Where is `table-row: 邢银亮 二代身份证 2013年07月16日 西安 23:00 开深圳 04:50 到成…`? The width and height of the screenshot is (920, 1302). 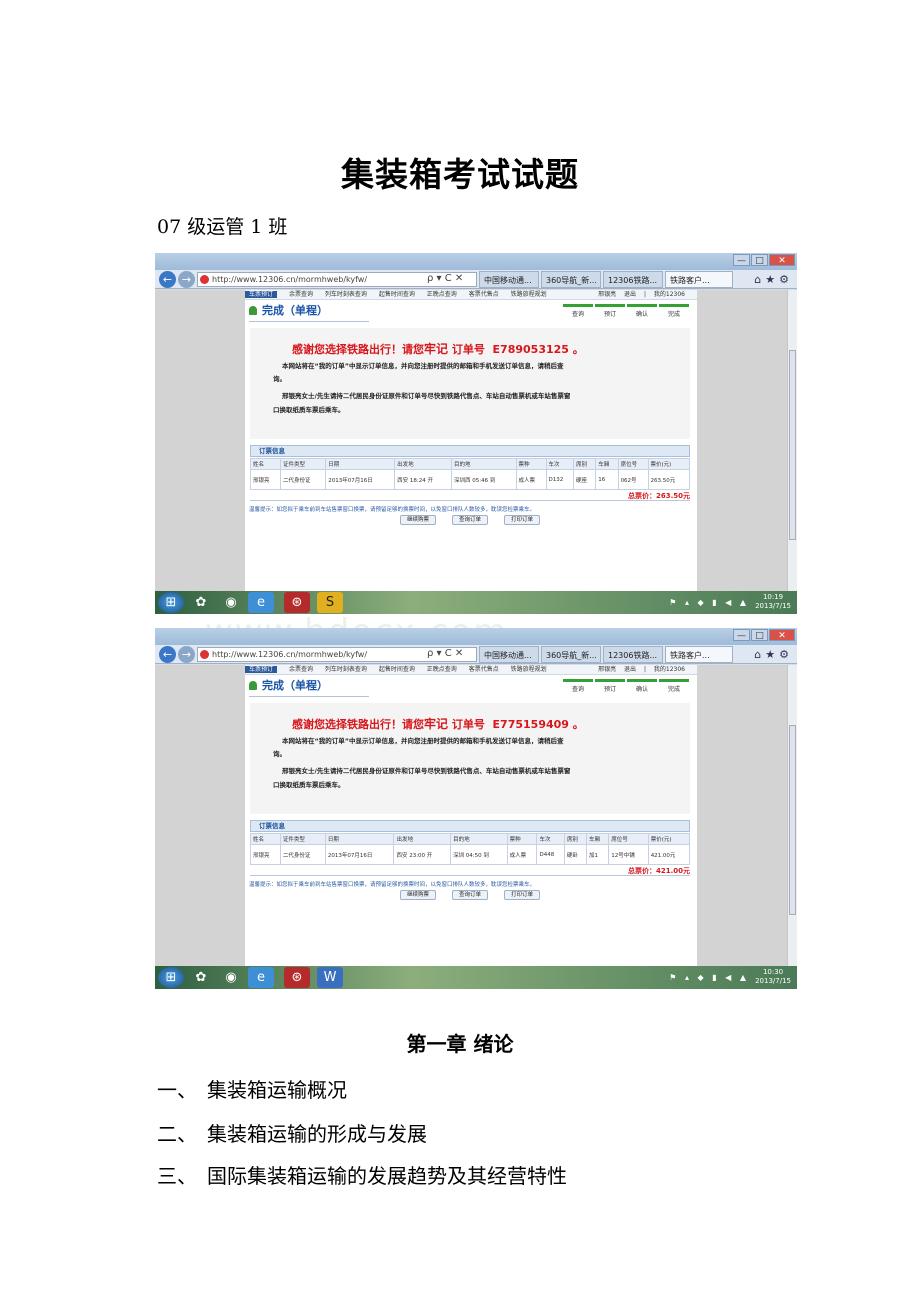 table-row: 邢银亮 二代身份证 2013年07月16日 西安 23:00 开深圳 04:50 到成… is located at coordinates (470, 854).